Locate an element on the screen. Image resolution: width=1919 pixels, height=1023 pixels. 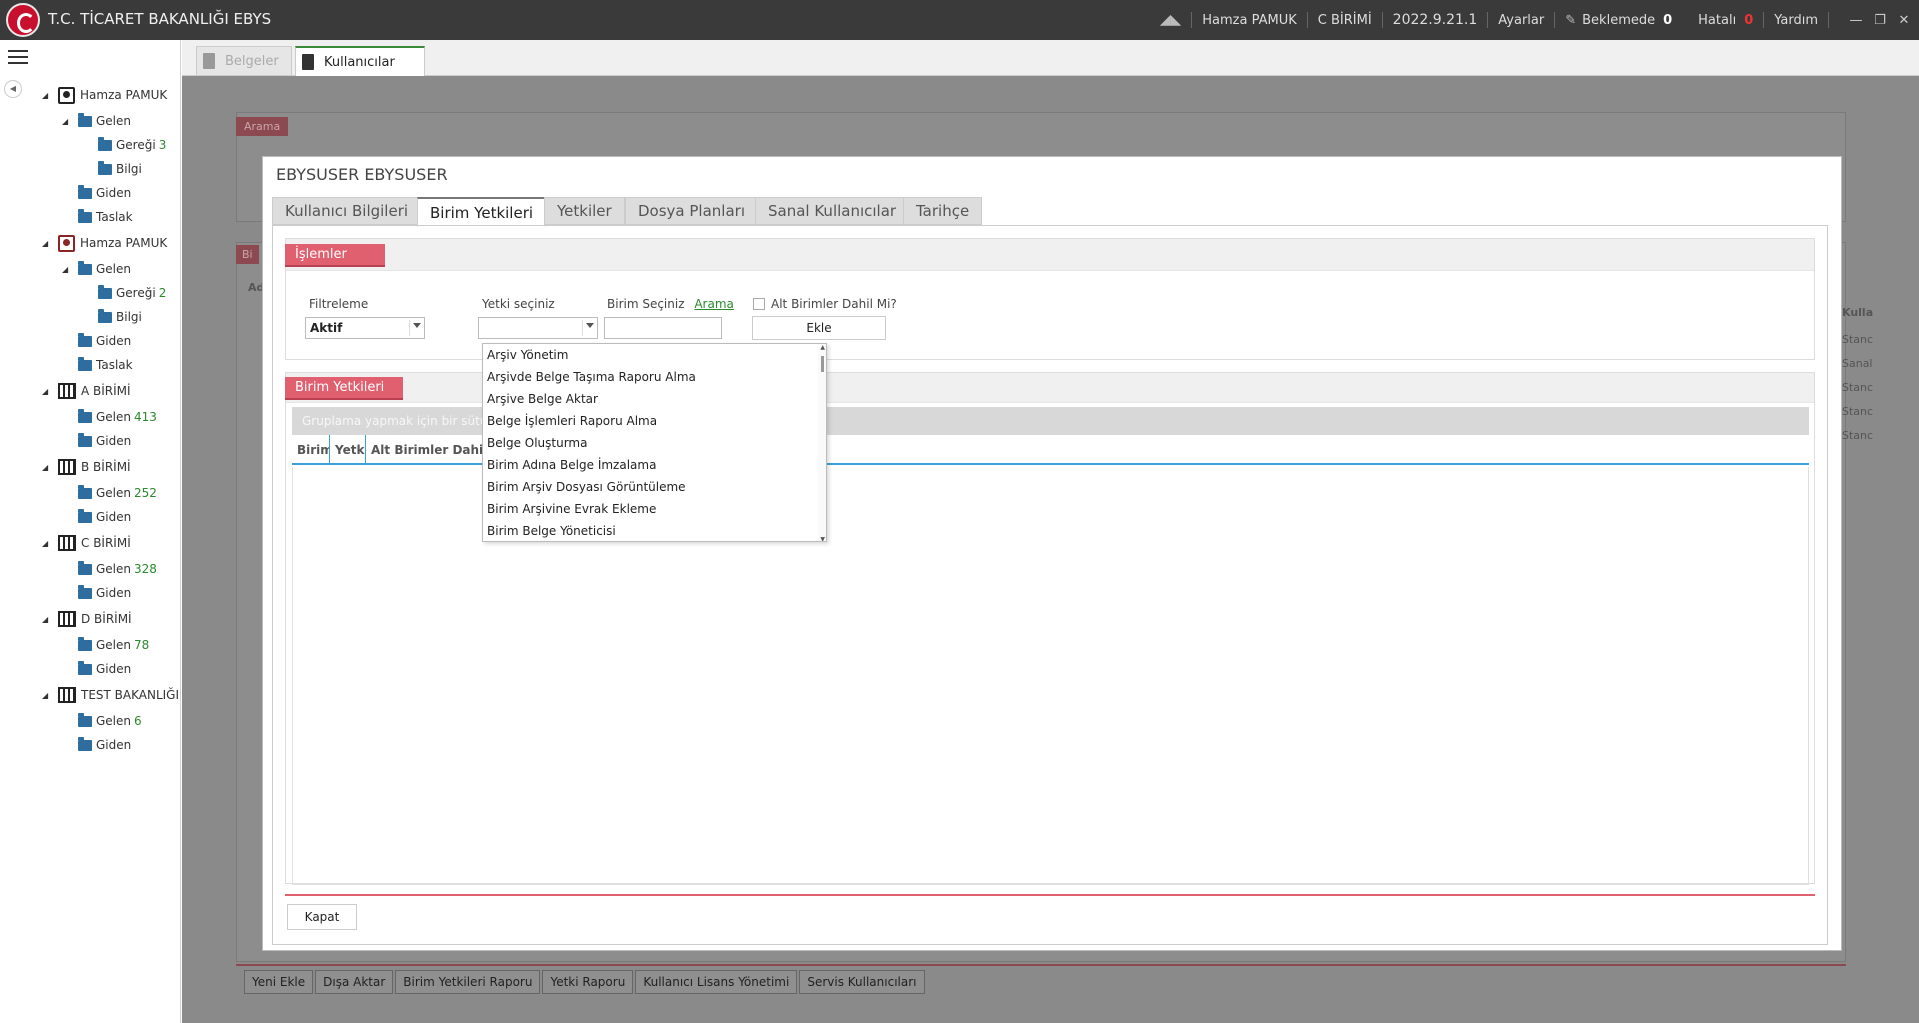
permission-report-button: Yetki Raporu is located at coordinates (588, 982).